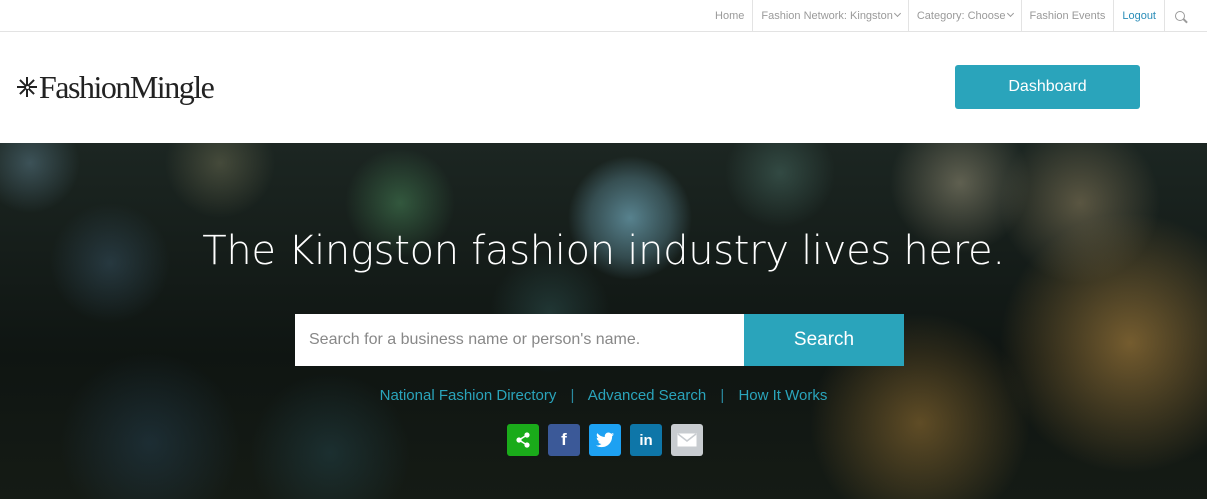 The image size is (1207, 499). What do you see at coordinates (729, 15) in the screenshot?
I see `nav-home-link: Home` at bounding box center [729, 15].